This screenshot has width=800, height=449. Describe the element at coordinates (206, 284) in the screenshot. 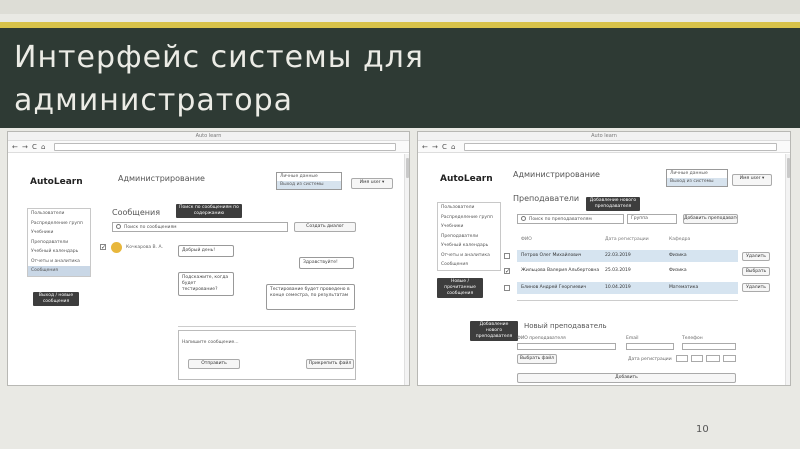

I see `message-bubble: Подскажите, когда будет тестирование?` at that location.